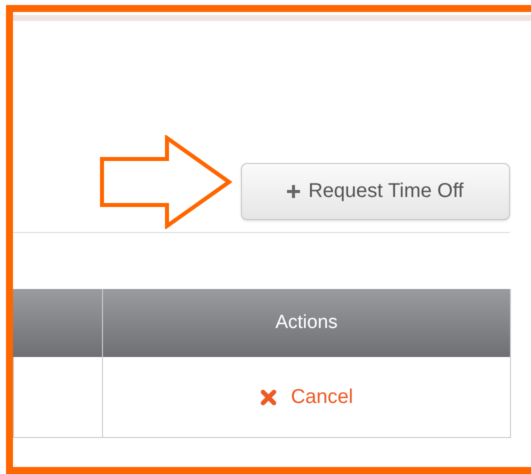 Image resolution: width=531 pixels, height=474 pixels. What do you see at coordinates (268, 397) in the screenshot?
I see `close-icon` at bounding box center [268, 397].